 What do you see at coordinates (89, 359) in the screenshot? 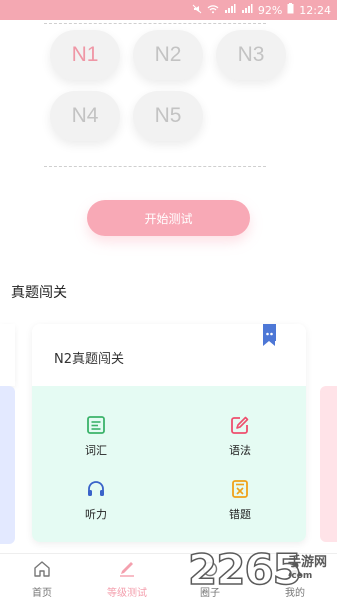
I see `exam-card-title: N2真题闯关` at bounding box center [89, 359].